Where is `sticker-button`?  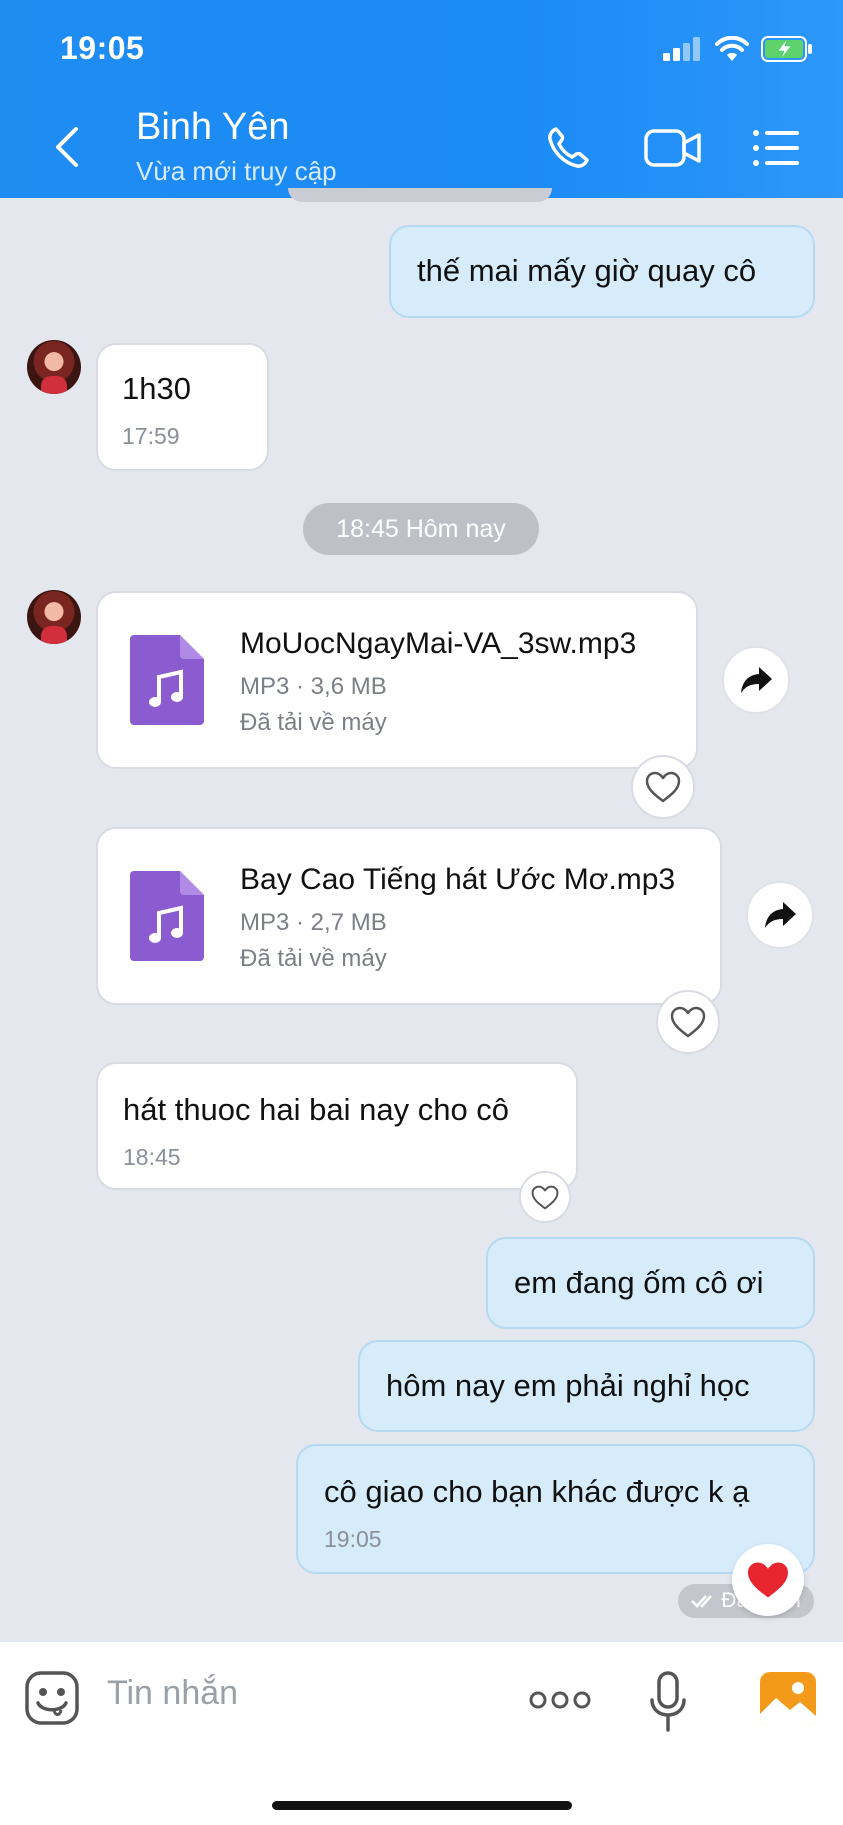 sticker-button is located at coordinates (54, 1700).